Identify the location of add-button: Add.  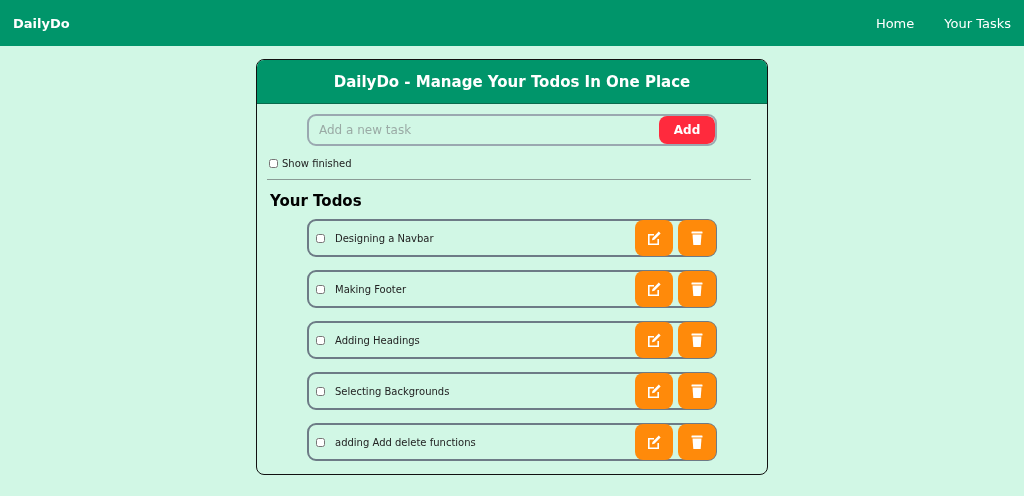
(687, 130).